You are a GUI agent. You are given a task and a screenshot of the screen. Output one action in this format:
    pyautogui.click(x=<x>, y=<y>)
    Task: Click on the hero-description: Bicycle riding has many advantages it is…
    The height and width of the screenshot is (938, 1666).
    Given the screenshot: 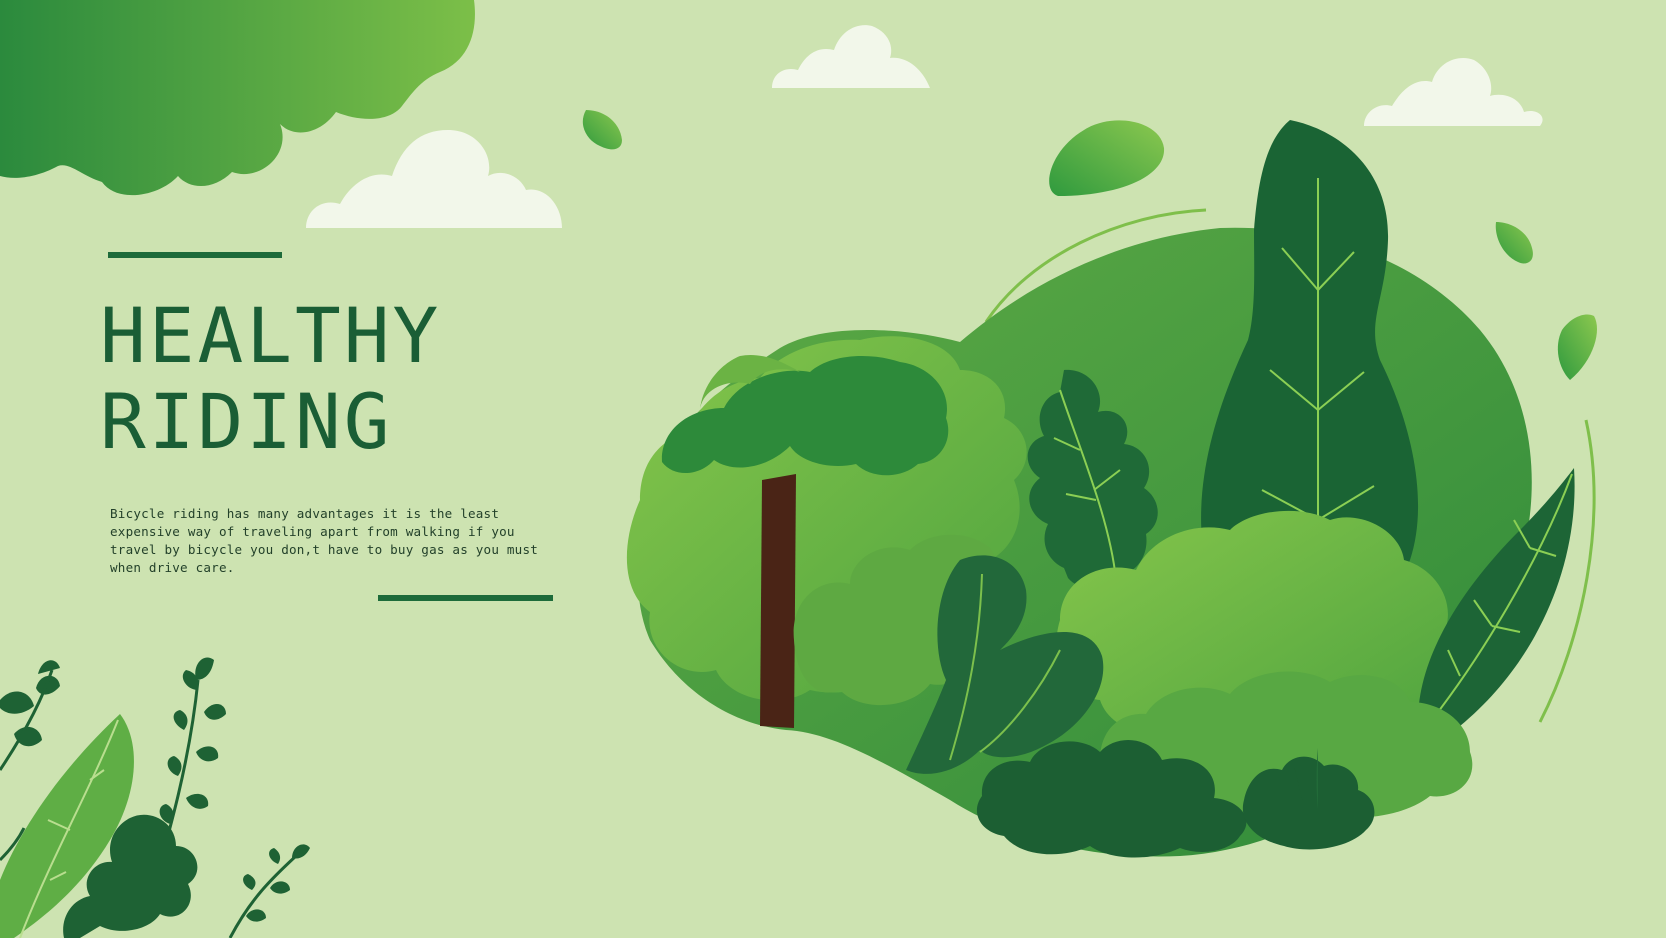 What is the action you would take?
    pyautogui.click(x=324, y=540)
    